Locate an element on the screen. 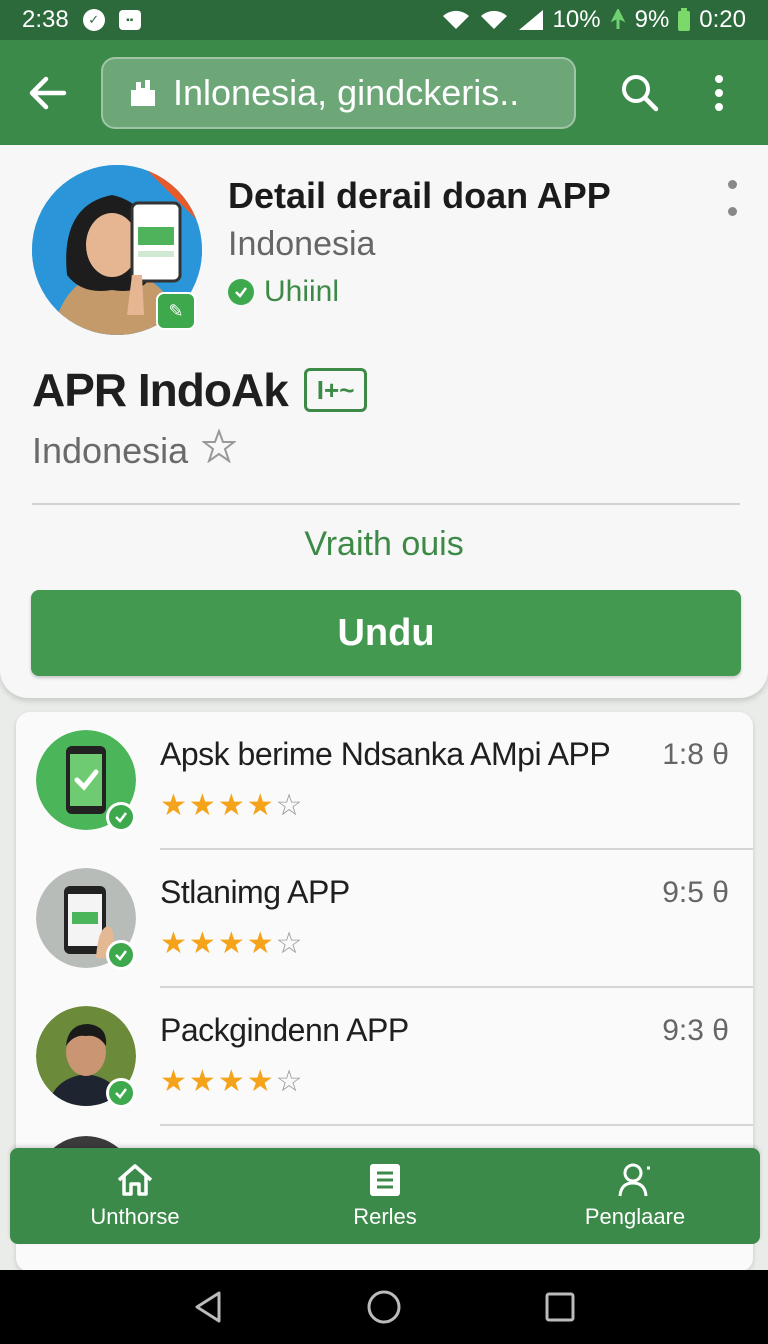 Image resolution: width=768 pixels, height=1344 pixels. country-label: Indonesia is located at coordinates (110, 450).